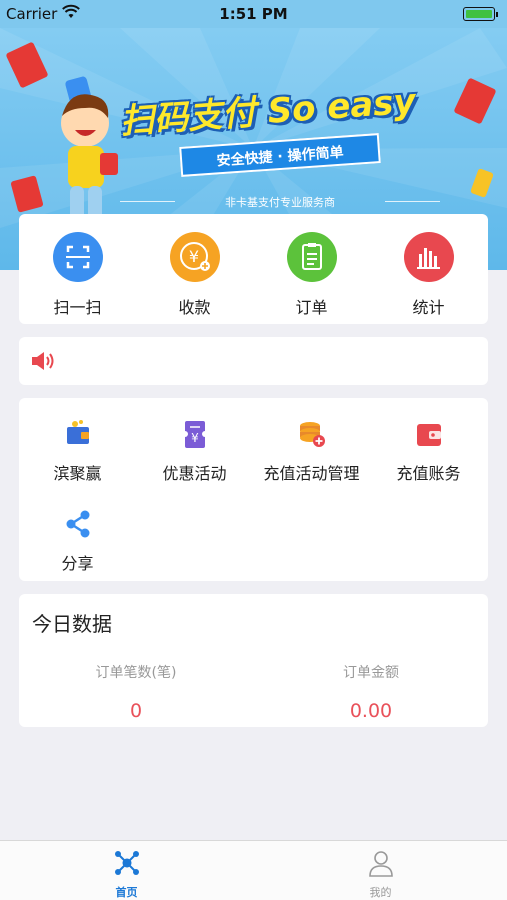  Describe the element at coordinates (253, 660) in the screenshot. I see `today-data-card: 今日数据 订单笔数(笔) 0 订单金额 0.00` at that location.